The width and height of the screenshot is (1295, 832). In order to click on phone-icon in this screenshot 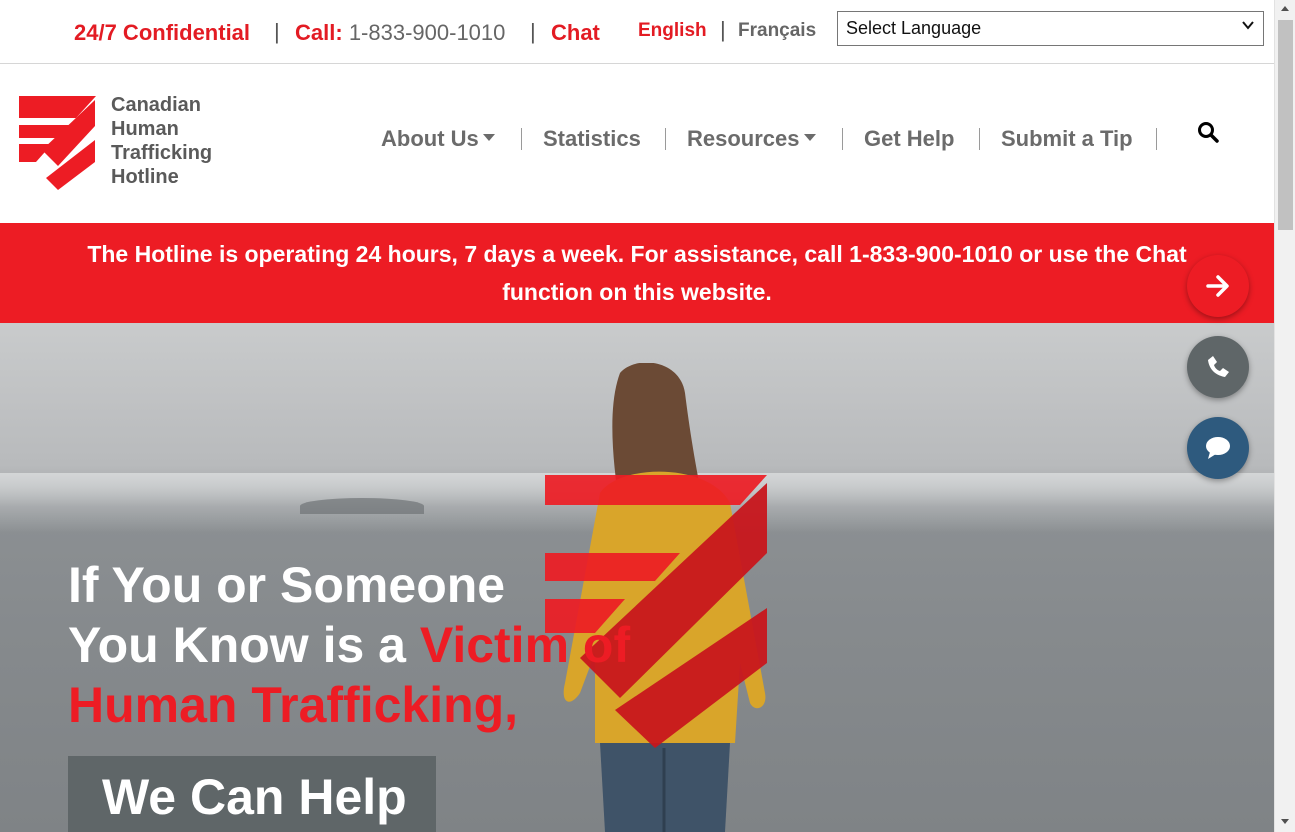, I will do `click(1218, 366)`.